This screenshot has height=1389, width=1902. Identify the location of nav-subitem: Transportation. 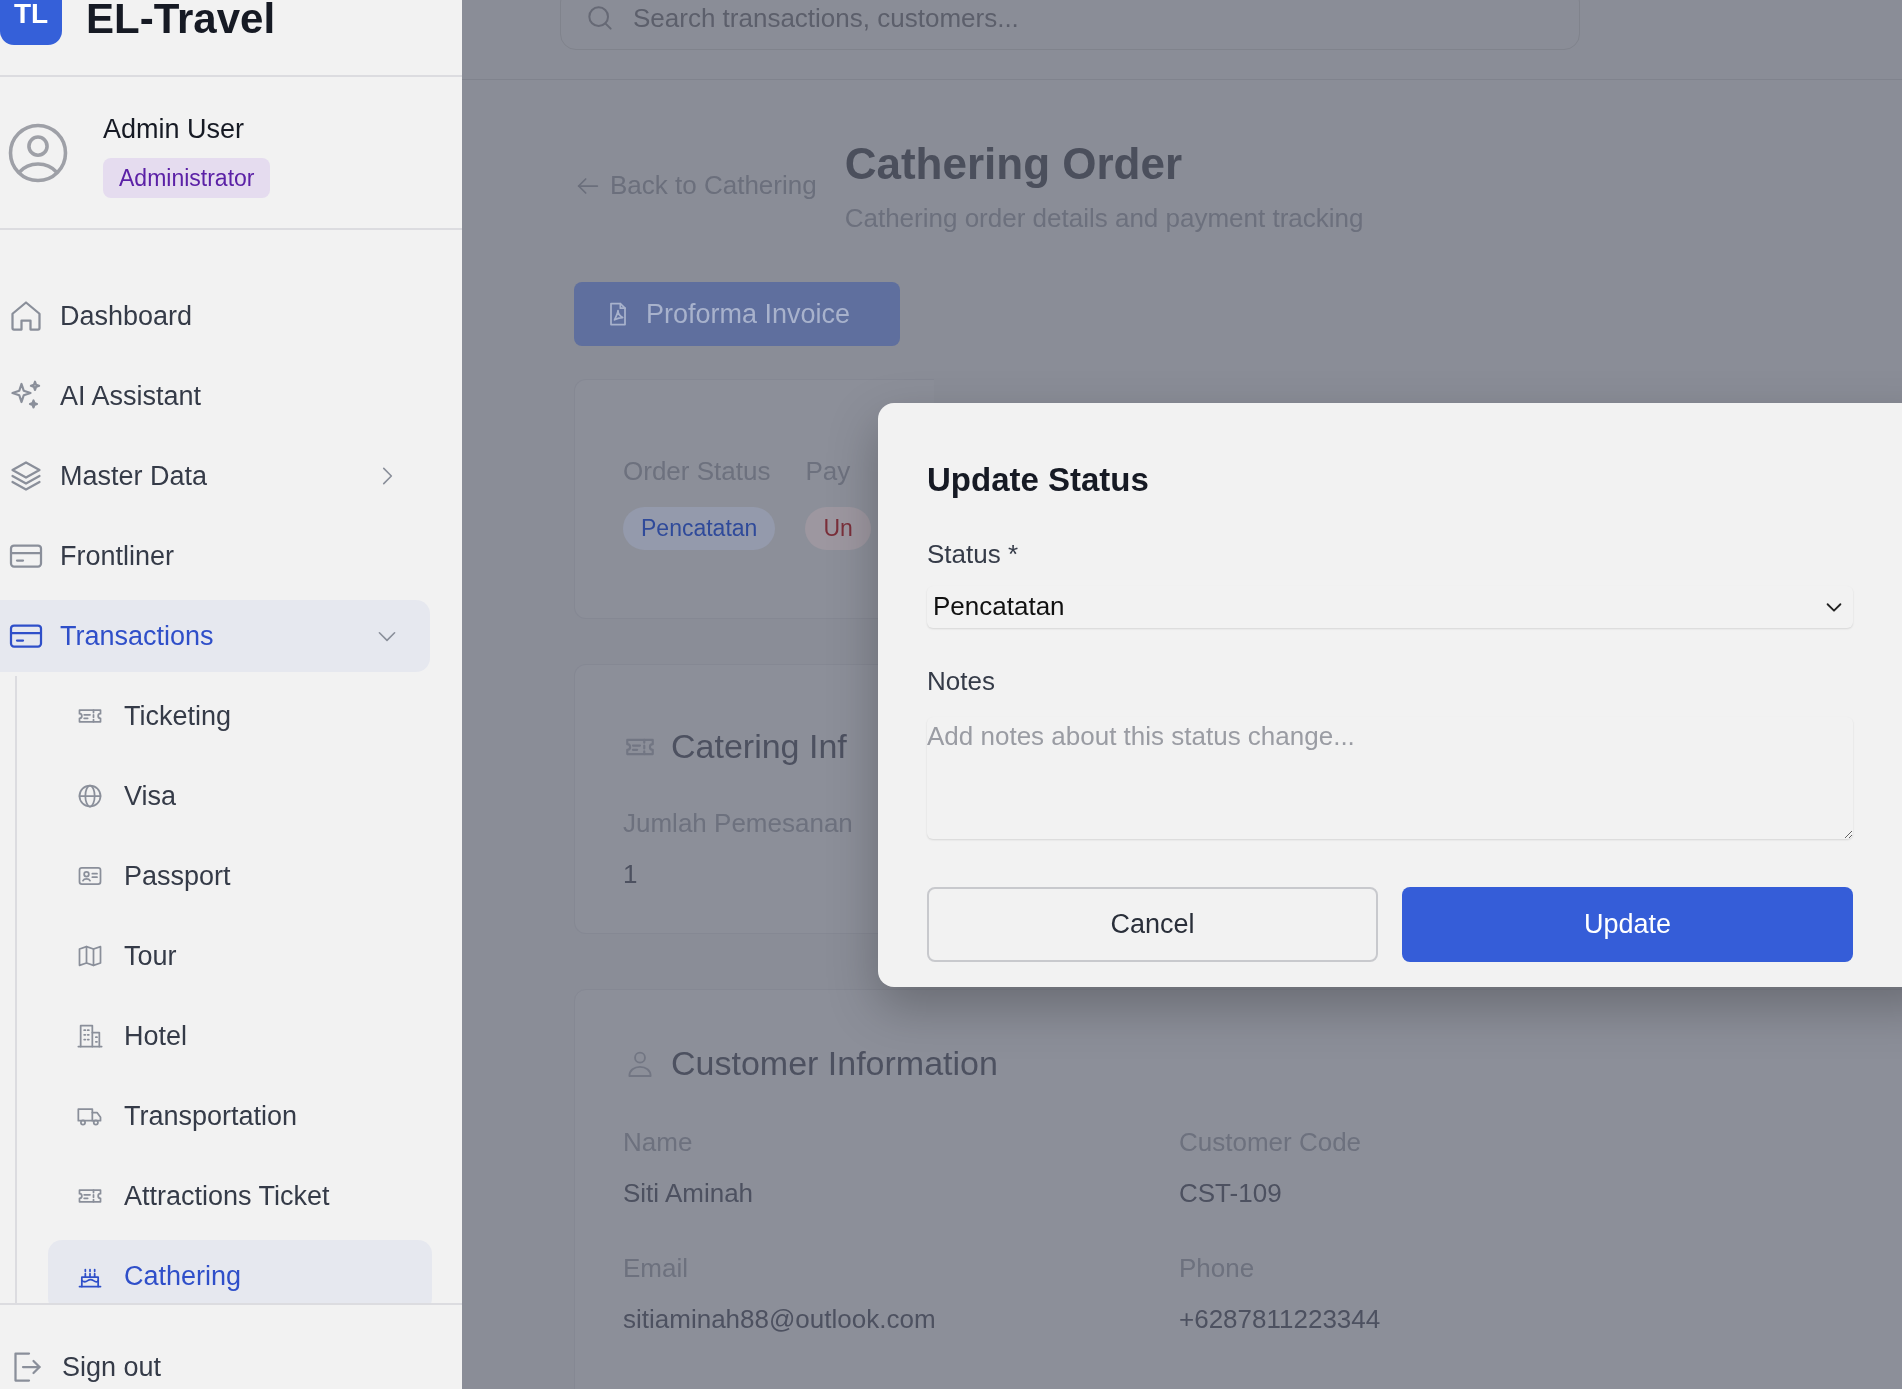
(240, 1116).